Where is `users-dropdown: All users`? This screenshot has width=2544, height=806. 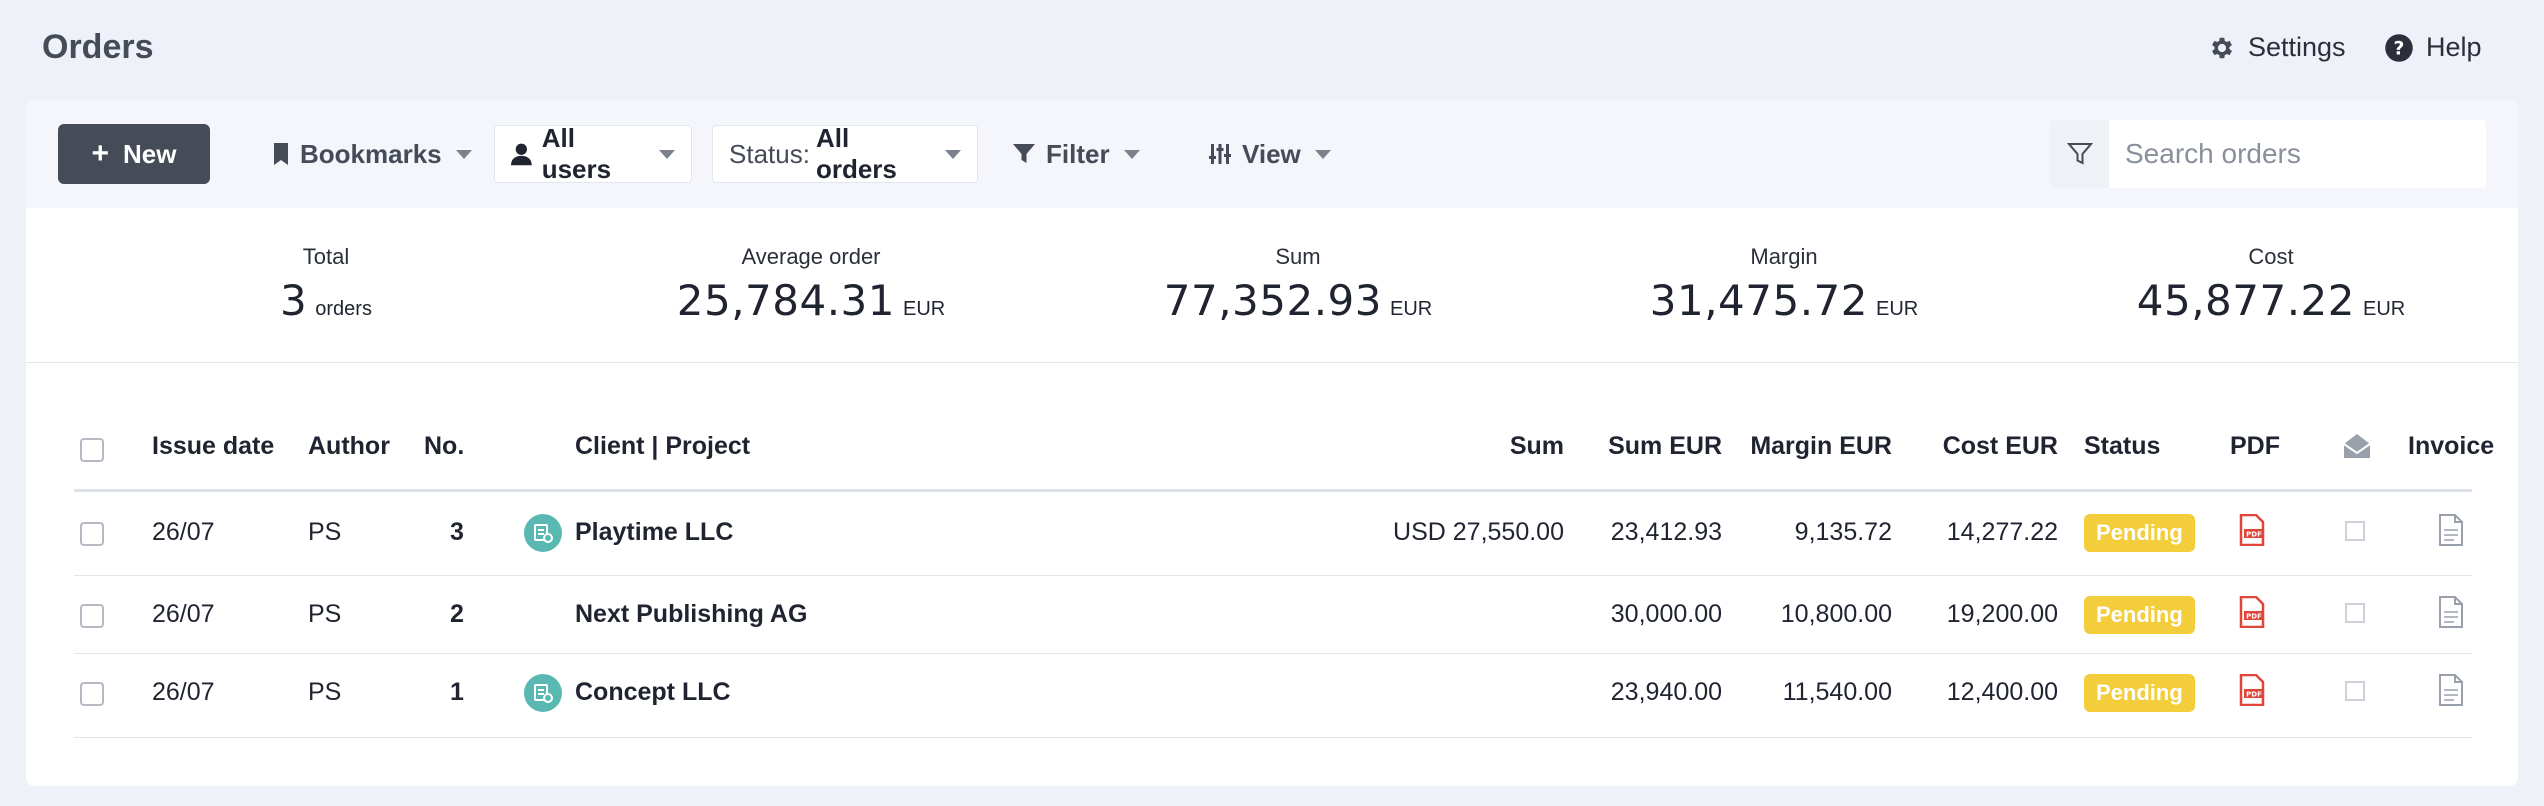 users-dropdown: All users is located at coordinates (593, 153).